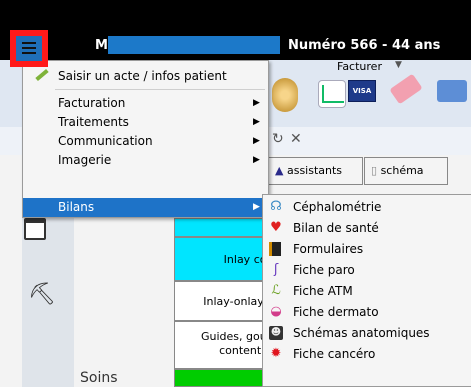 Image resolution: width=471 pixels, height=387 pixels. I want to click on tooth-outline-icon: ▯, so click(374, 170).